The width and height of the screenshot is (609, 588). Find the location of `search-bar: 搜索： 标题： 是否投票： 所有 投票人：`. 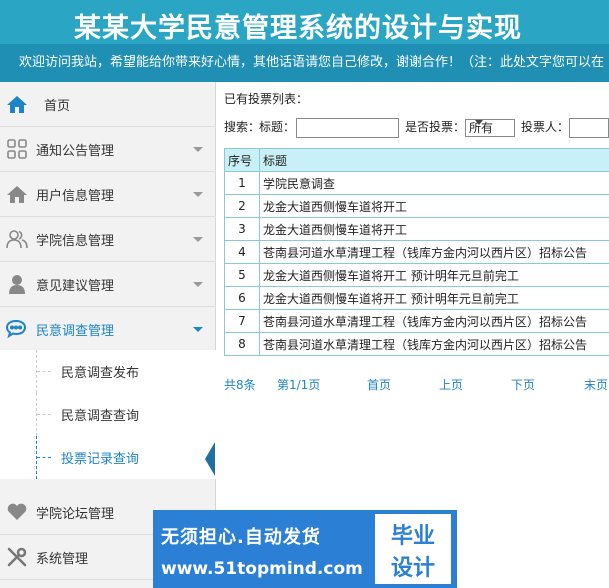

search-bar: 搜索： 标题： 是否投票： 所有 投票人： is located at coordinates (416, 128).